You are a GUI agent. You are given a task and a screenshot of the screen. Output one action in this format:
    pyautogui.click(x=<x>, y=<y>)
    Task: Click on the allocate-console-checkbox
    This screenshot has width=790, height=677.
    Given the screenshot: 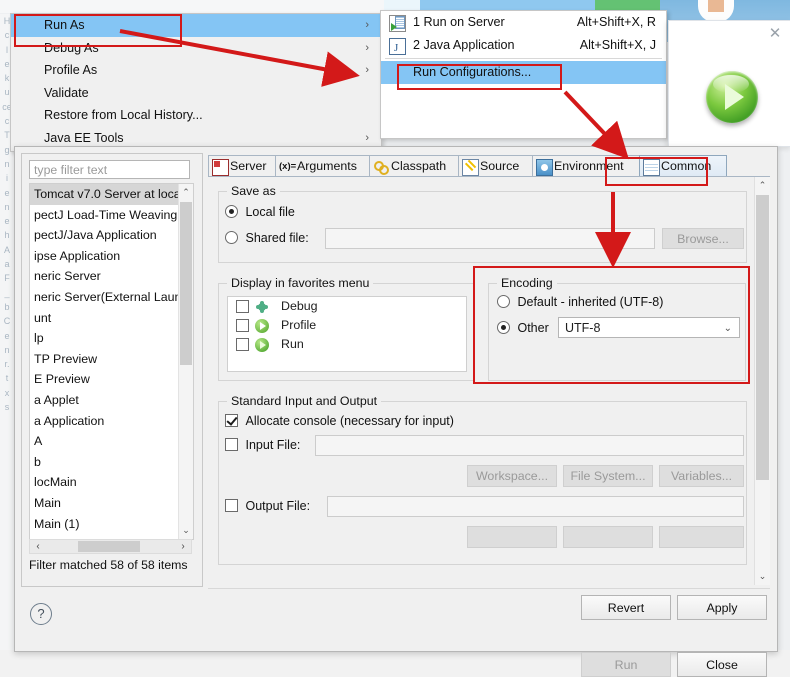 What is the action you would take?
    pyautogui.click(x=231, y=421)
    